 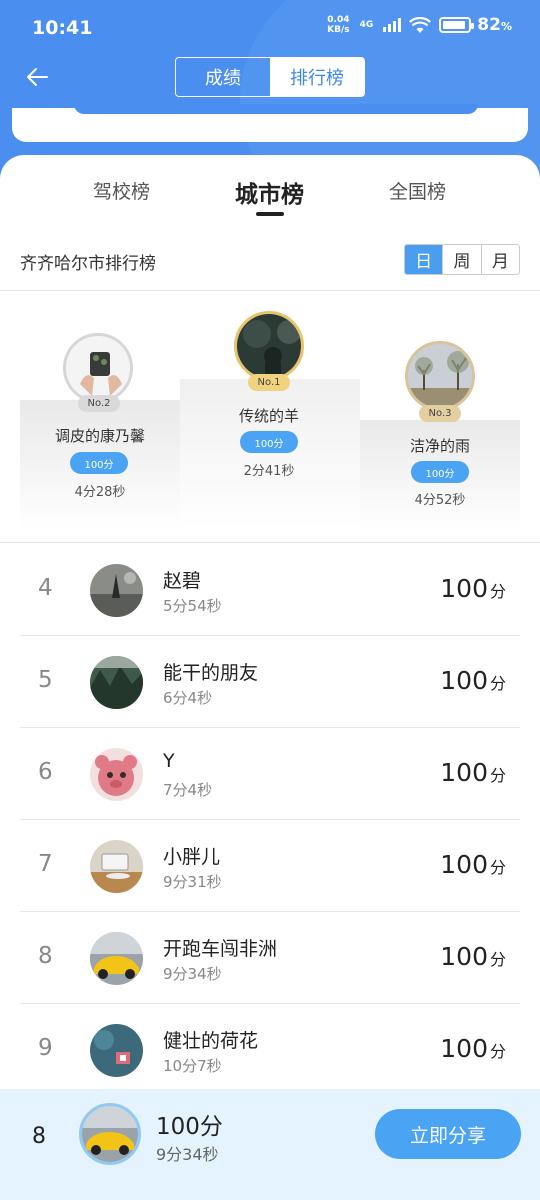 What do you see at coordinates (270, 454) in the screenshot?
I see `podium-stand-first` at bounding box center [270, 454].